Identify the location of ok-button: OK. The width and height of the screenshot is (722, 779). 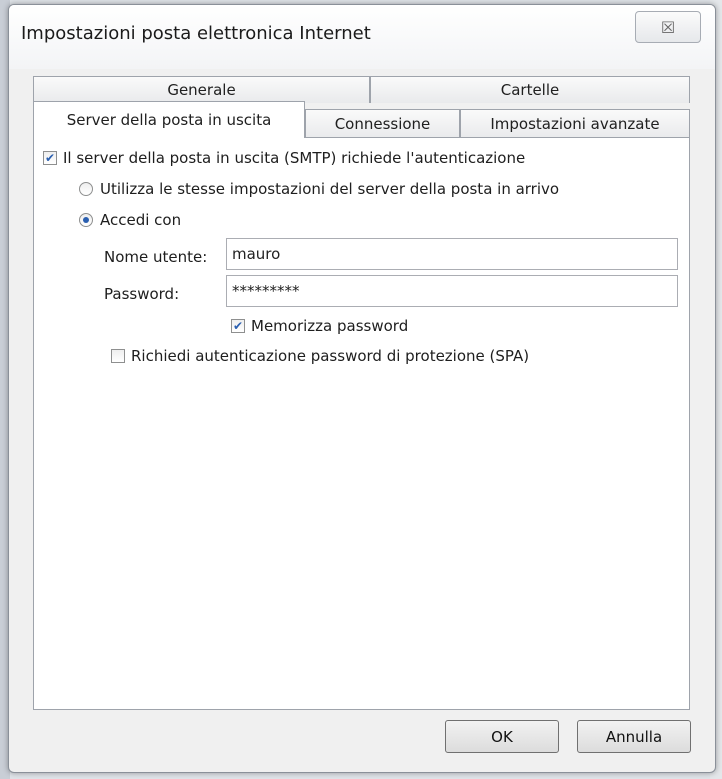
(502, 736).